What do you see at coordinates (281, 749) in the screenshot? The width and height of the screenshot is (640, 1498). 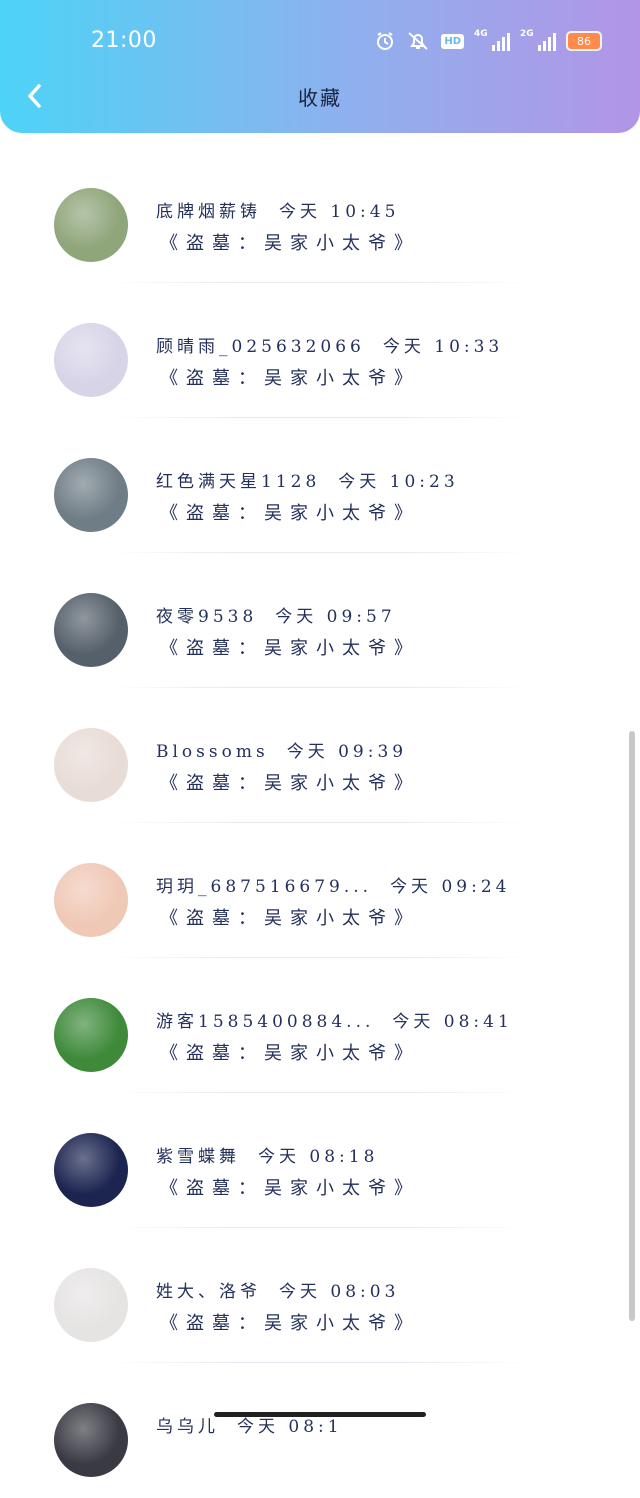 I see `item-meta: Blossoms 今天 09:39` at bounding box center [281, 749].